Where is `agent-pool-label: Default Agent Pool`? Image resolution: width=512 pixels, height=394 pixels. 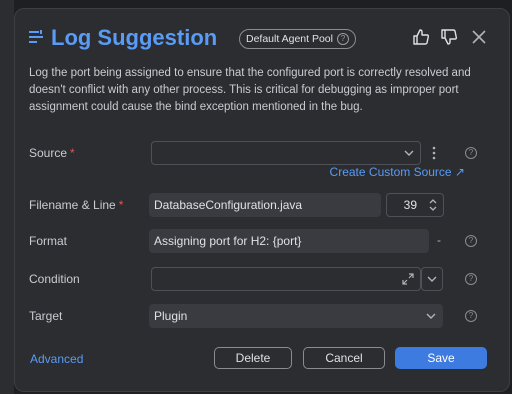
agent-pool-label: Default Agent Pool is located at coordinates (289, 39).